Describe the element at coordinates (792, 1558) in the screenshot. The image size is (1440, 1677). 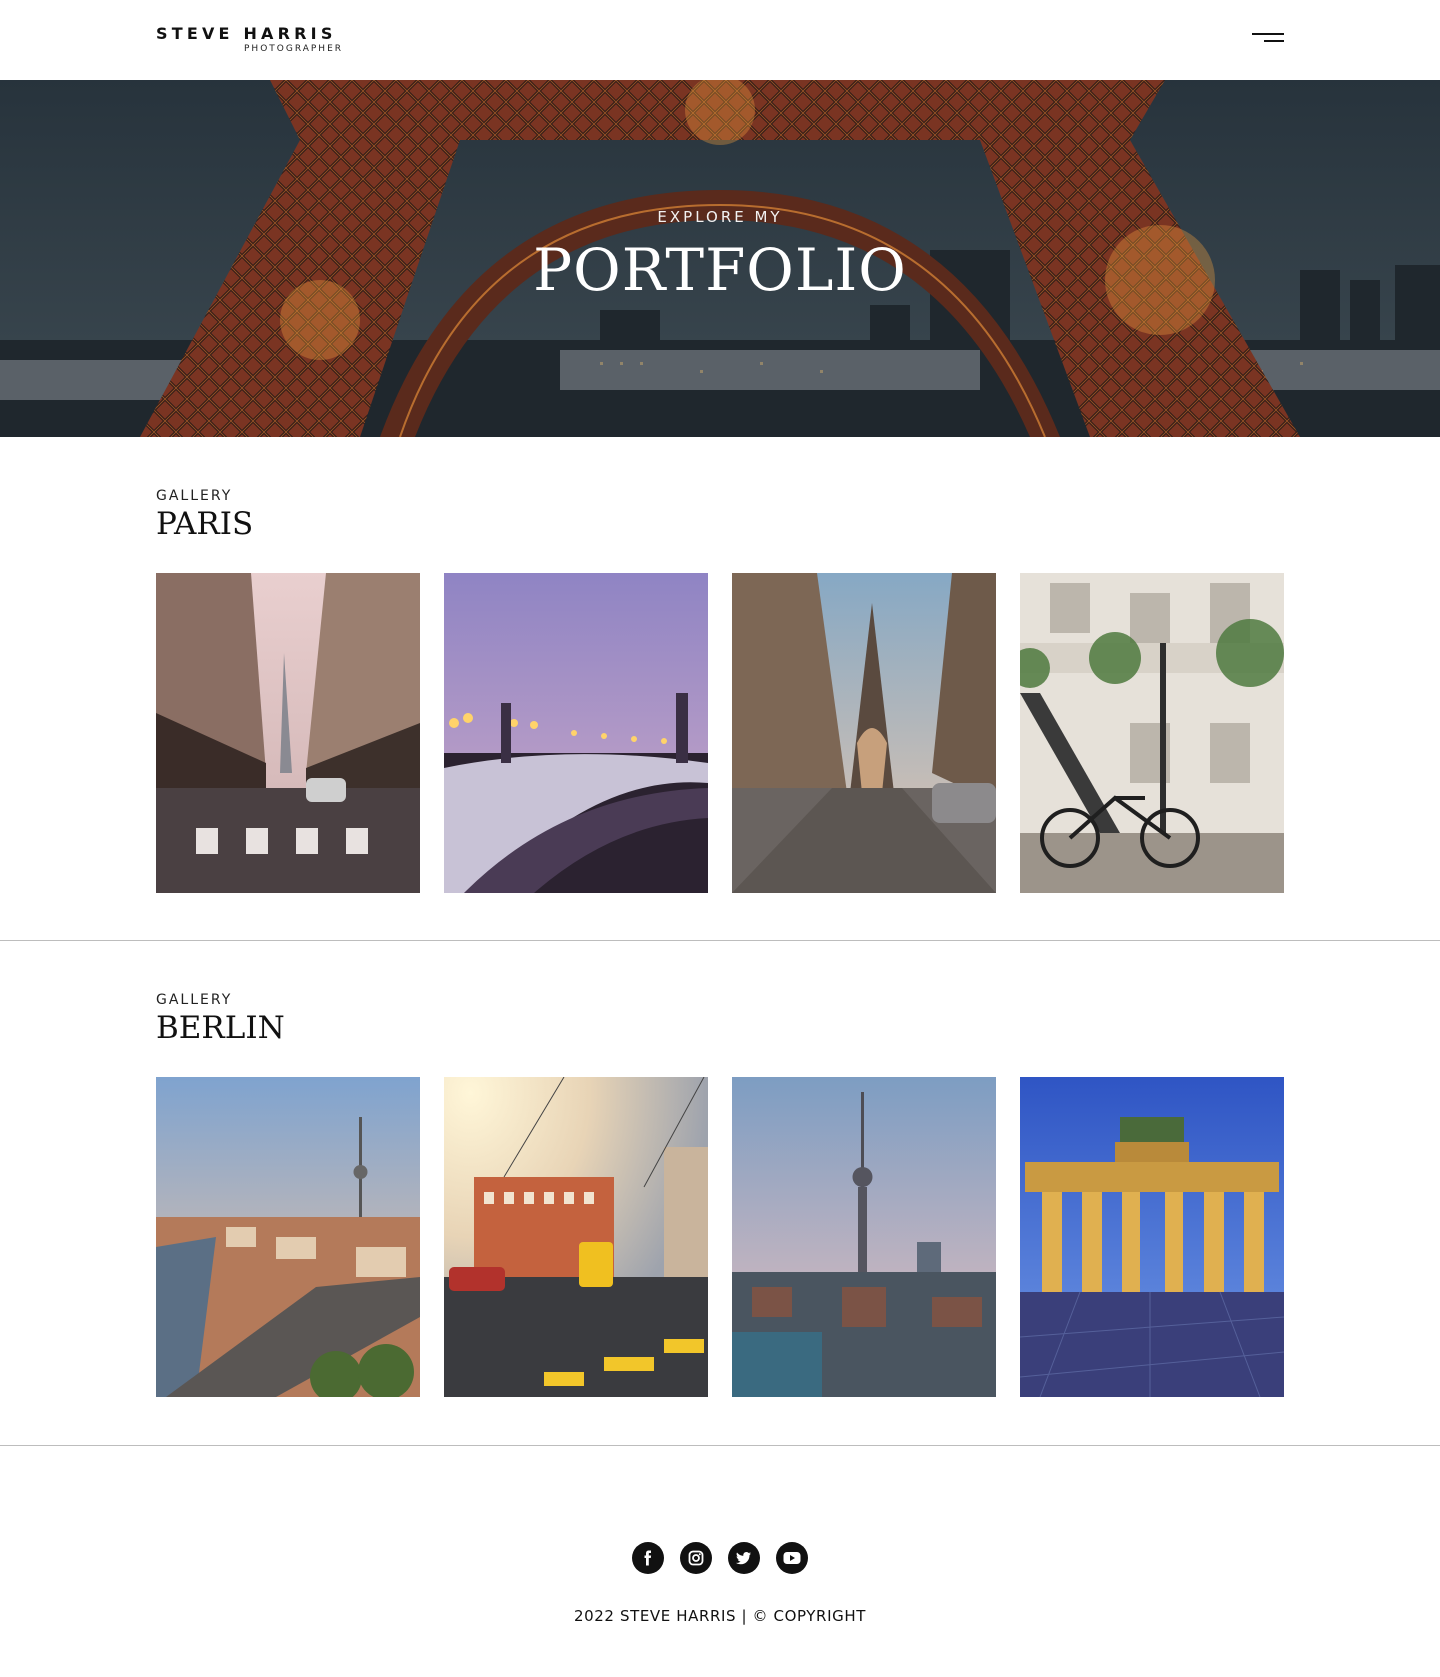
I see `youtube-icon` at that location.